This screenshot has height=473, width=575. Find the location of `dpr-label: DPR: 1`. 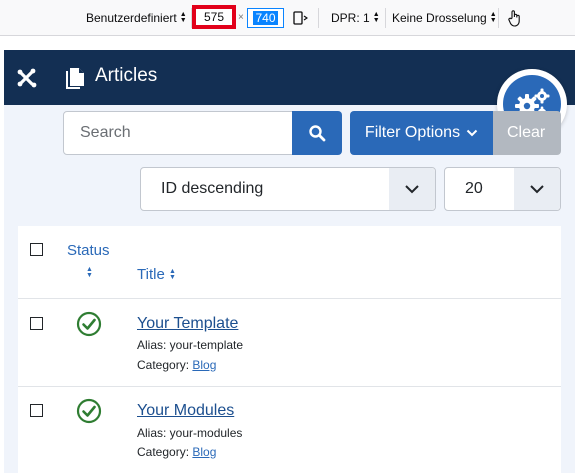

dpr-label: DPR: 1 is located at coordinates (350, 18).